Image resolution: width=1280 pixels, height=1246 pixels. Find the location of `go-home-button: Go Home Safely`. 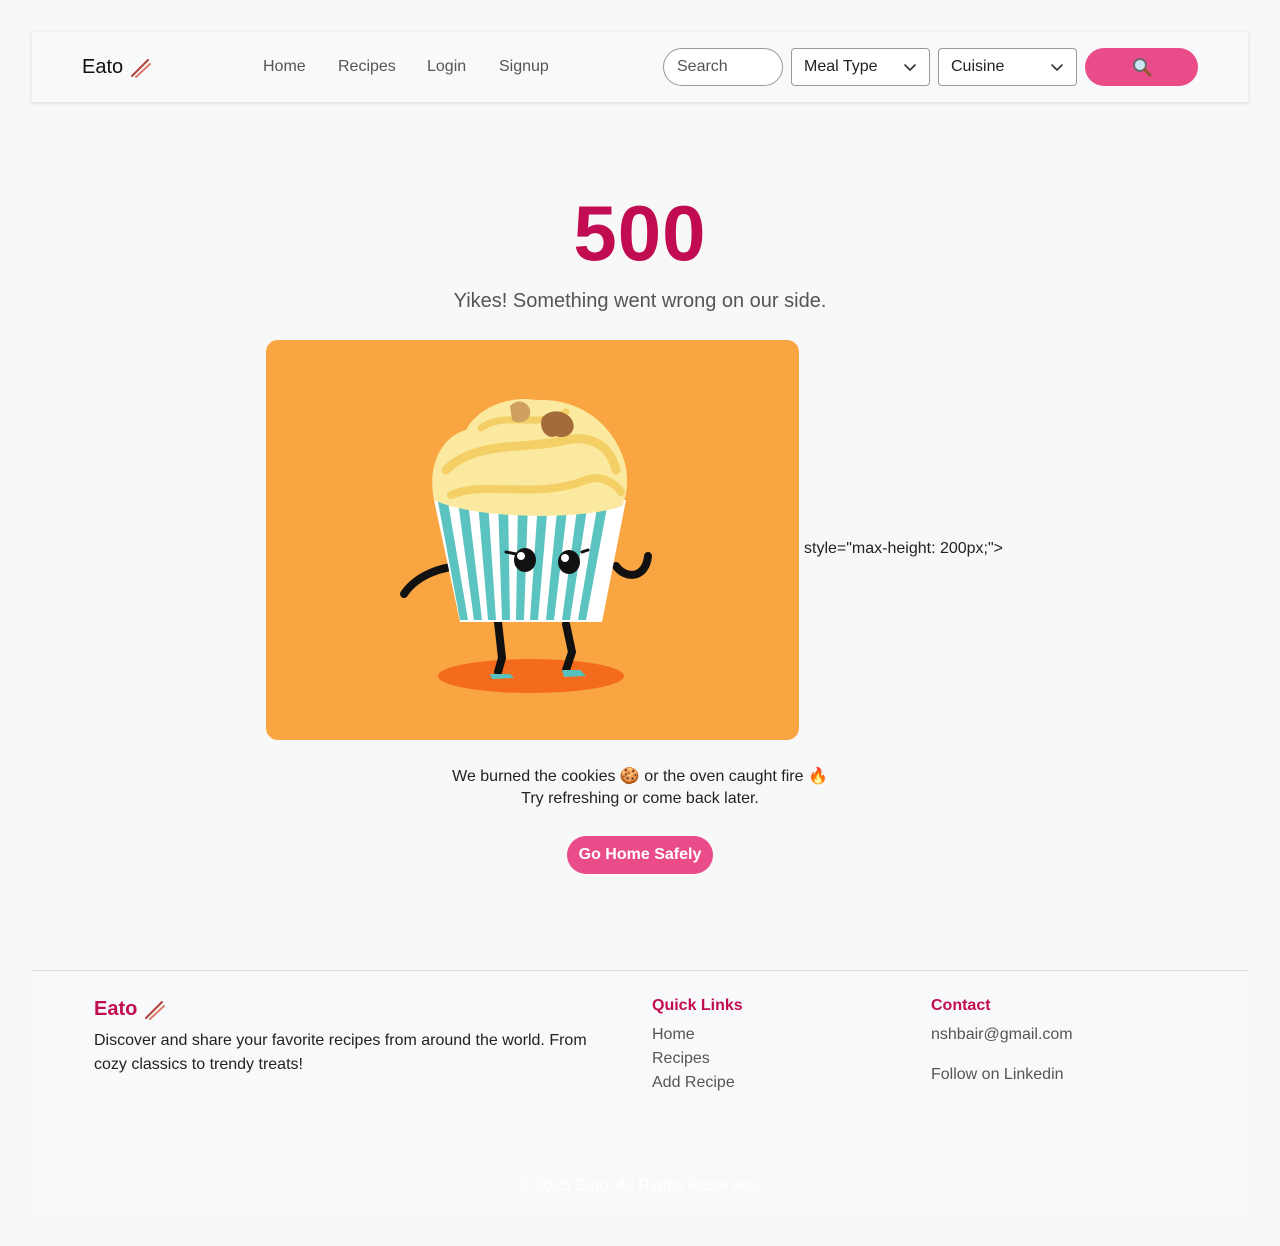

go-home-button: Go Home Safely is located at coordinates (640, 855).